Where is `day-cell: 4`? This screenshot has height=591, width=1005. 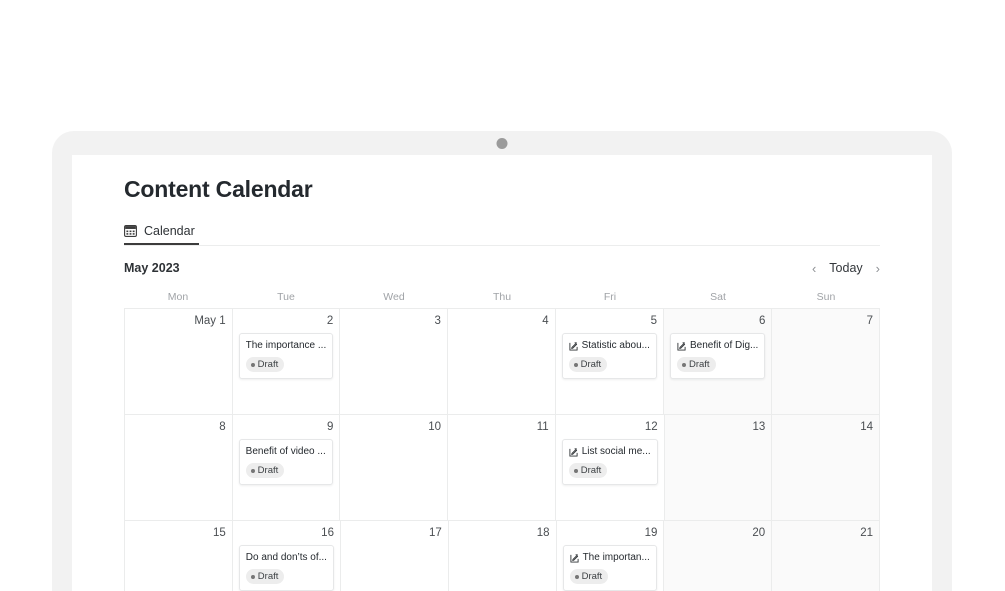 day-cell: 4 is located at coordinates (501, 362).